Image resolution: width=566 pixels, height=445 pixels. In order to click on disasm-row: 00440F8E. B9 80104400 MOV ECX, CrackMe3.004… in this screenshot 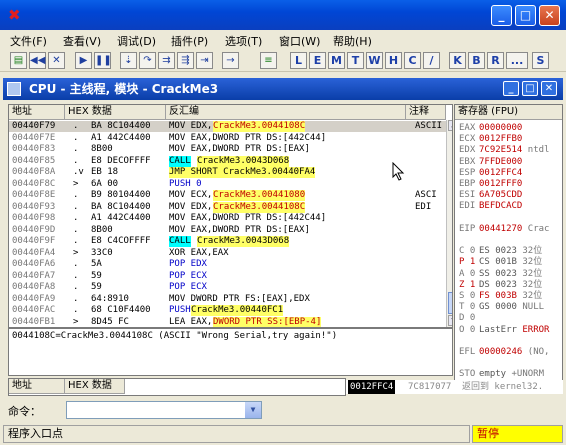, I will do `click(230, 195)`.